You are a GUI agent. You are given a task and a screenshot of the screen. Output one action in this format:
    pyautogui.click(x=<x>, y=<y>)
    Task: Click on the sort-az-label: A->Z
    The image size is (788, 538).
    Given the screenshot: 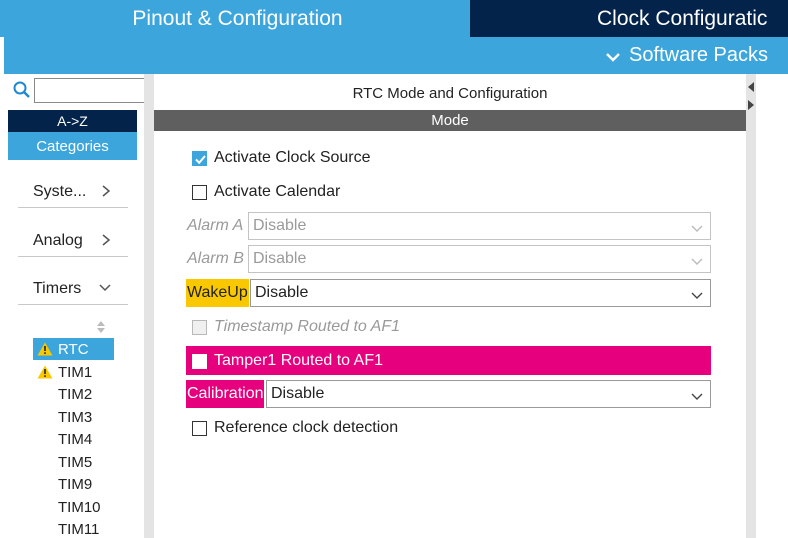 What is the action you would take?
    pyautogui.click(x=72, y=121)
    